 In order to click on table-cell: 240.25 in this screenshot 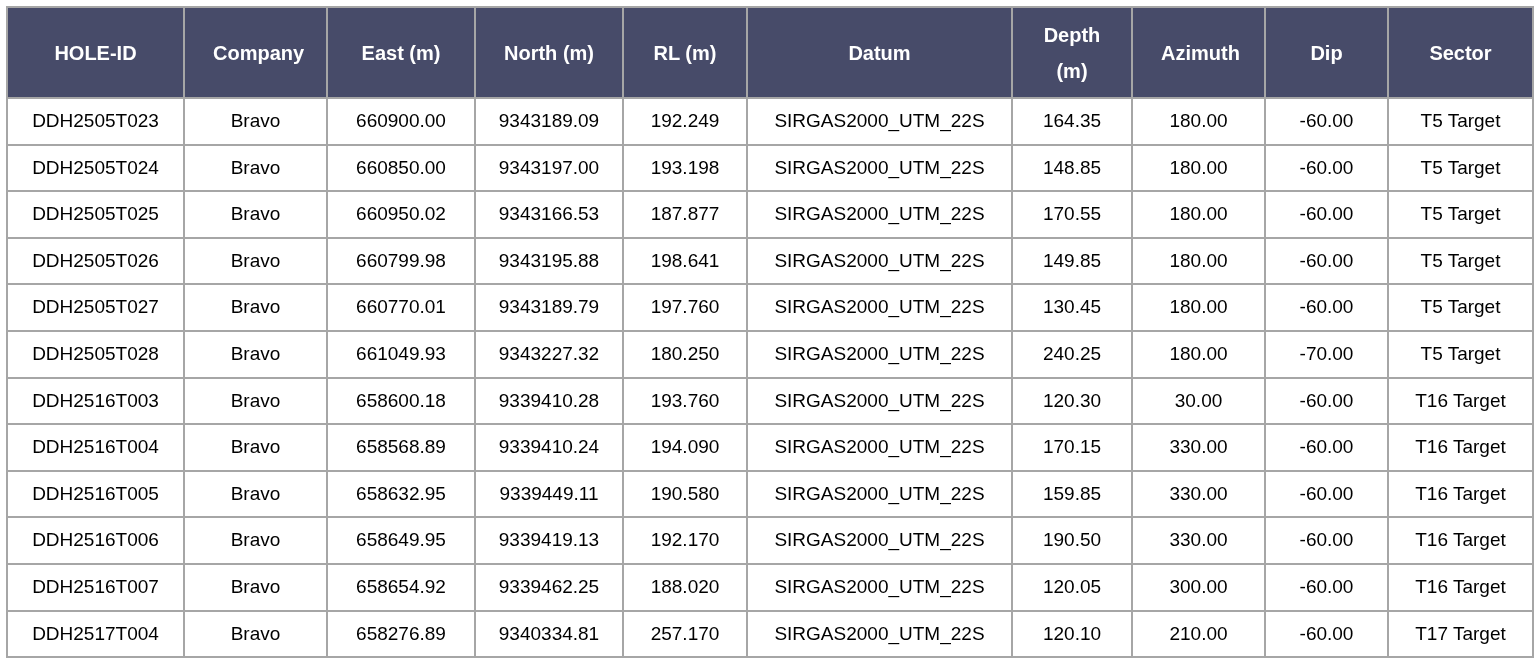, I will do `click(1072, 354)`.